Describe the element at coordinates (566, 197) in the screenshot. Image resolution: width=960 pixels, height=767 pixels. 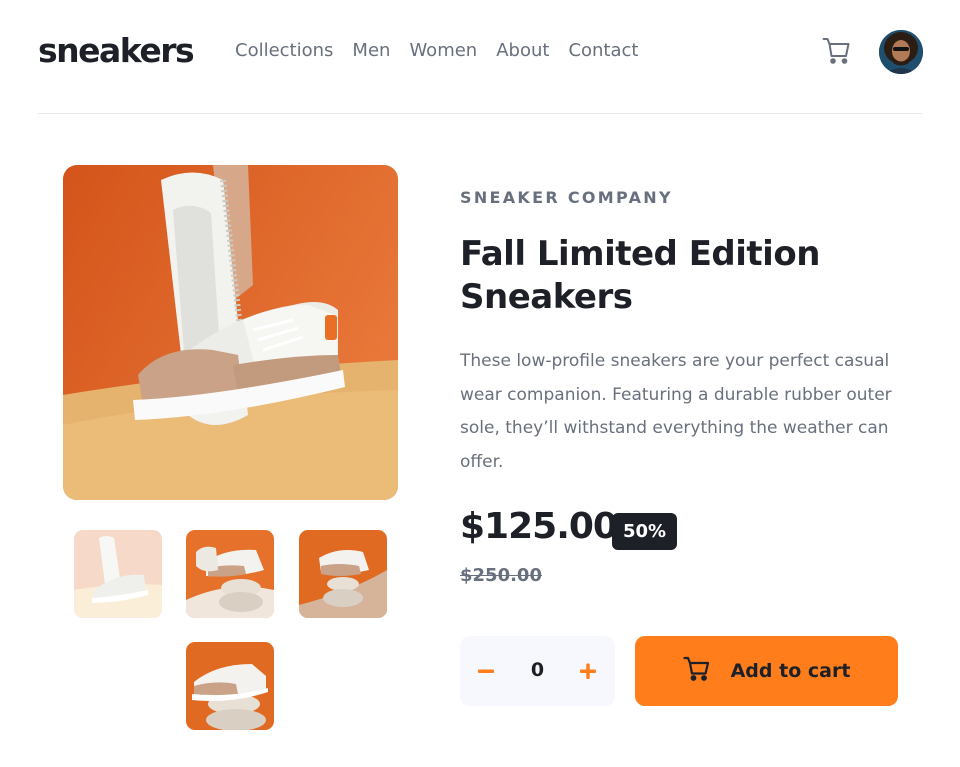
I see `company-label: SNEAKER COMPANY` at that location.